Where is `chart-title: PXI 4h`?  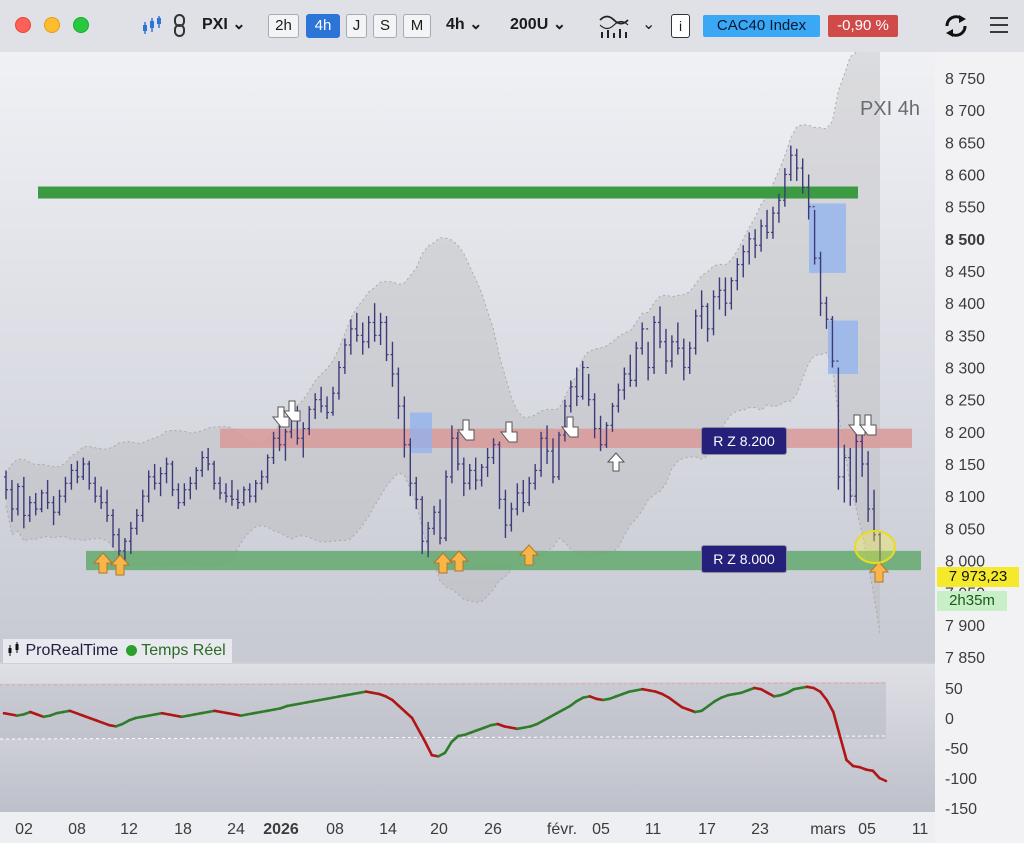
chart-title: PXI 4h is located at coordinates (890, 109).